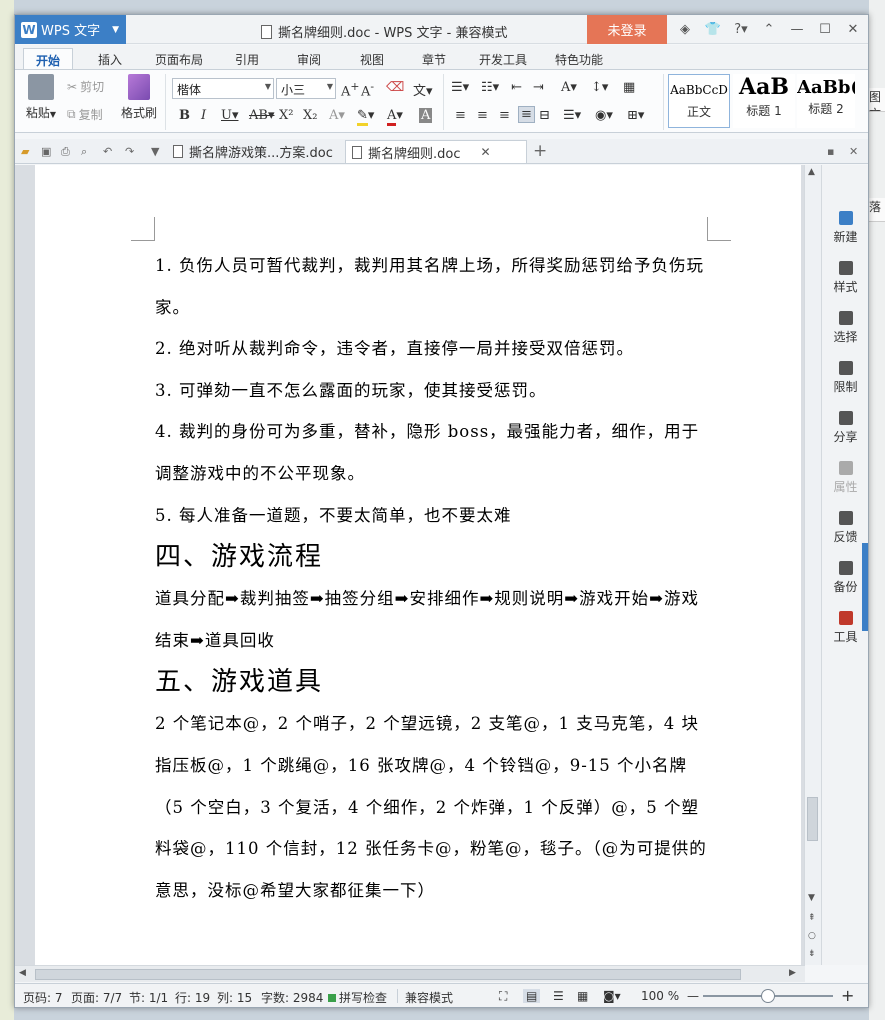  Describe the element at coordinates (582, 996) in the screenshot. I see `web-view-icon: ▦` at that location.